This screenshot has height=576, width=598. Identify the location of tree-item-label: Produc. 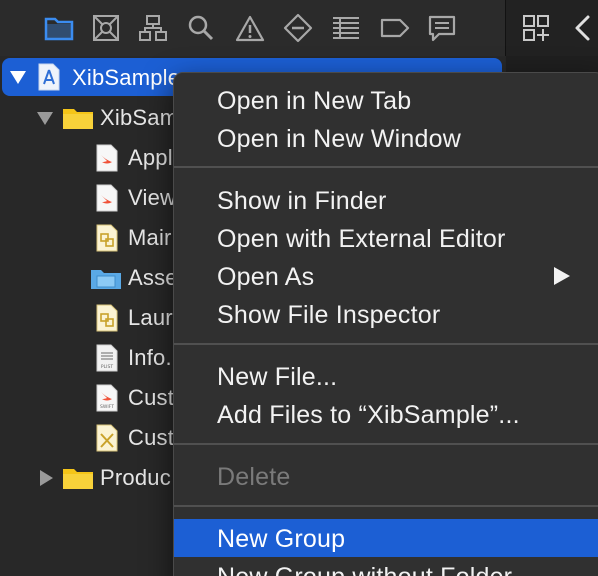
(135, 477).